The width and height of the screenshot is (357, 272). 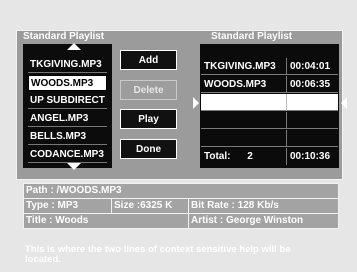 What do you see at coordinates (148, 119) in the screenshot?
I see `play-button: Play` at bounding box center [148, 119].